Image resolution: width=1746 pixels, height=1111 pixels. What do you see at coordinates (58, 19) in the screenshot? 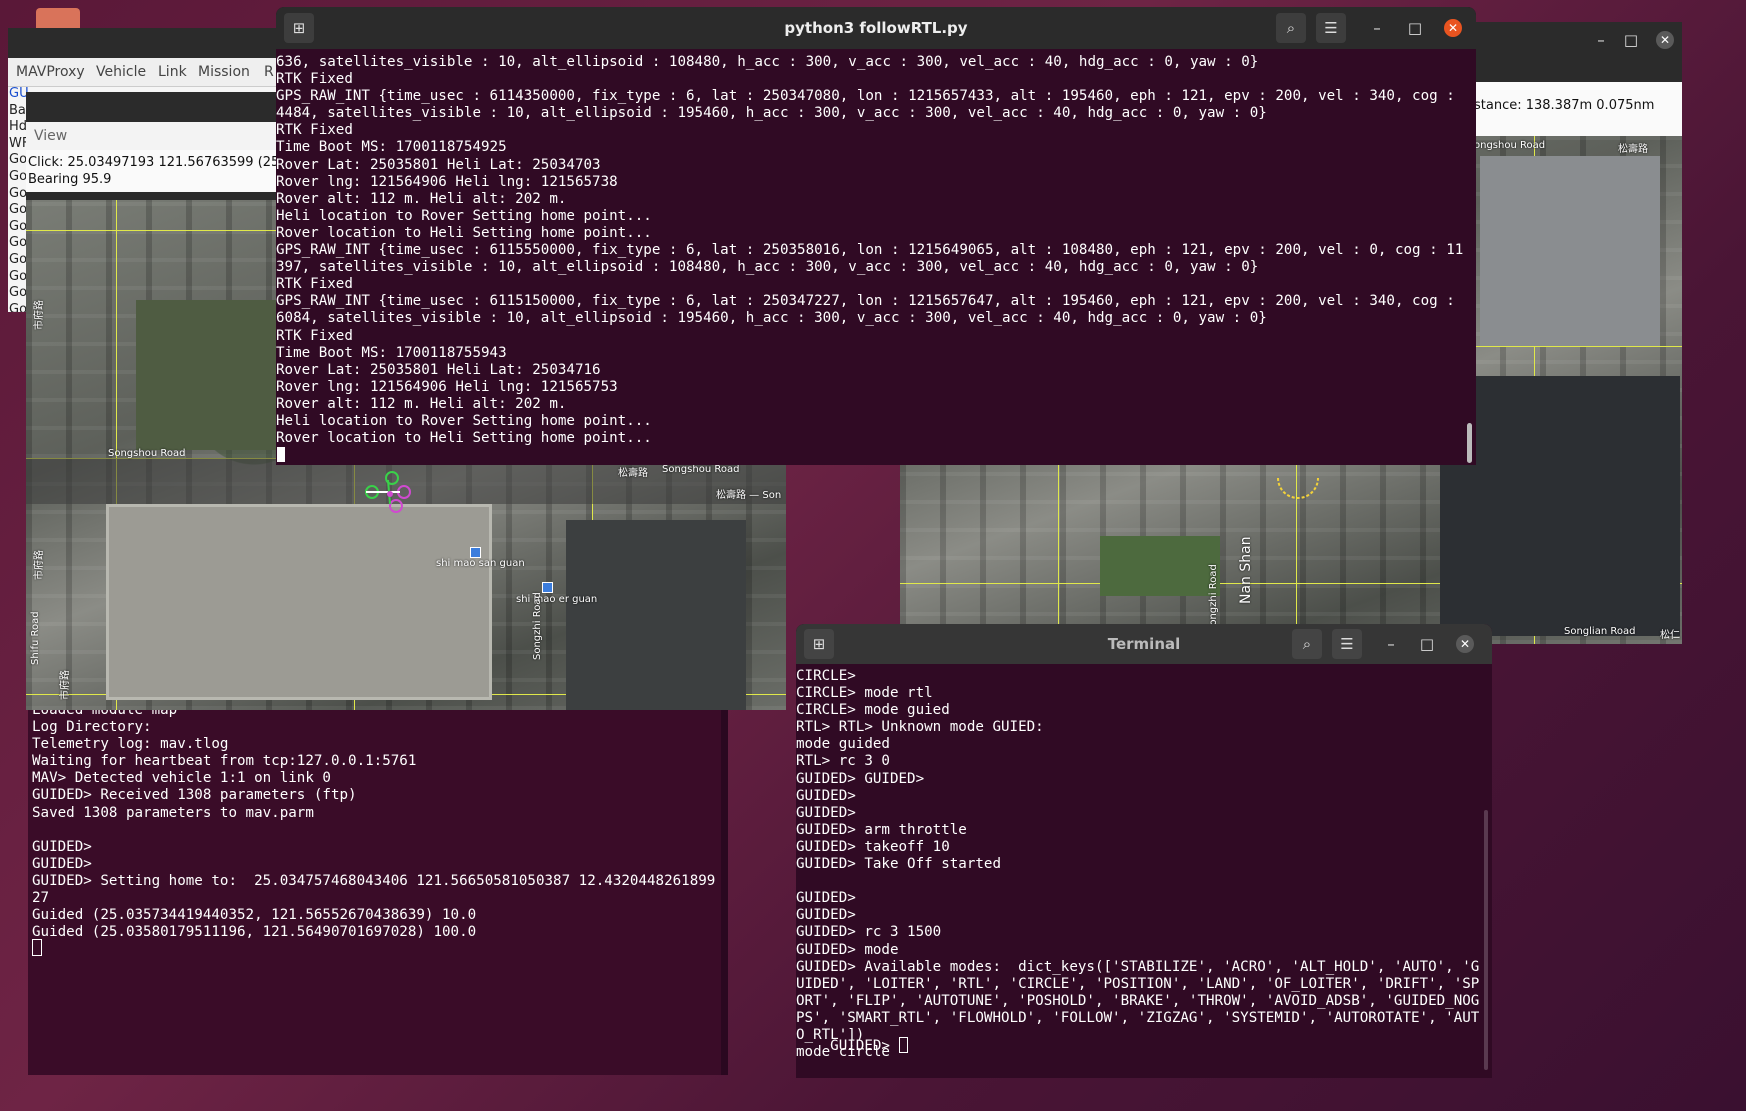
I see `desktop-folder-icon` at bounding box center [58, 19].